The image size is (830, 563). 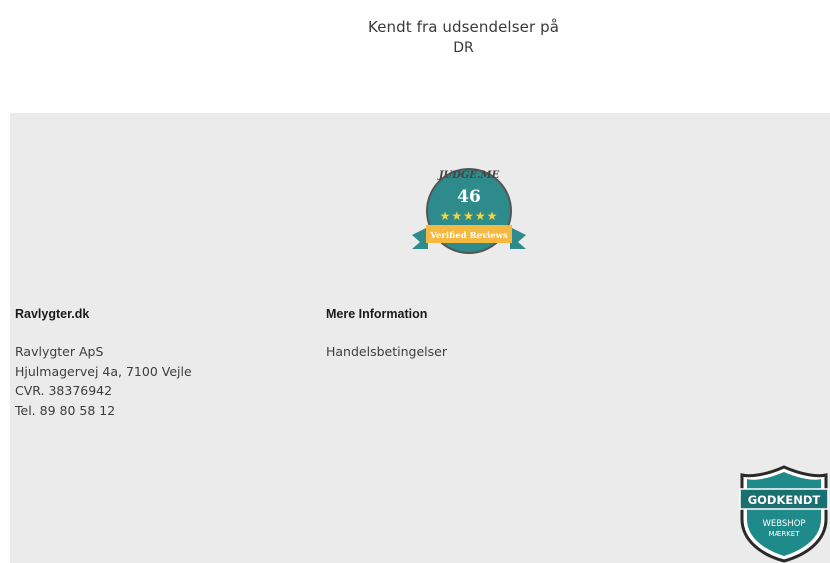 What do you see at coordinates (103, 371) in the screenshot?
I see `company-address: Hjulmagervej 4a, 7100 Vejle` at bounding box center [103, 371].